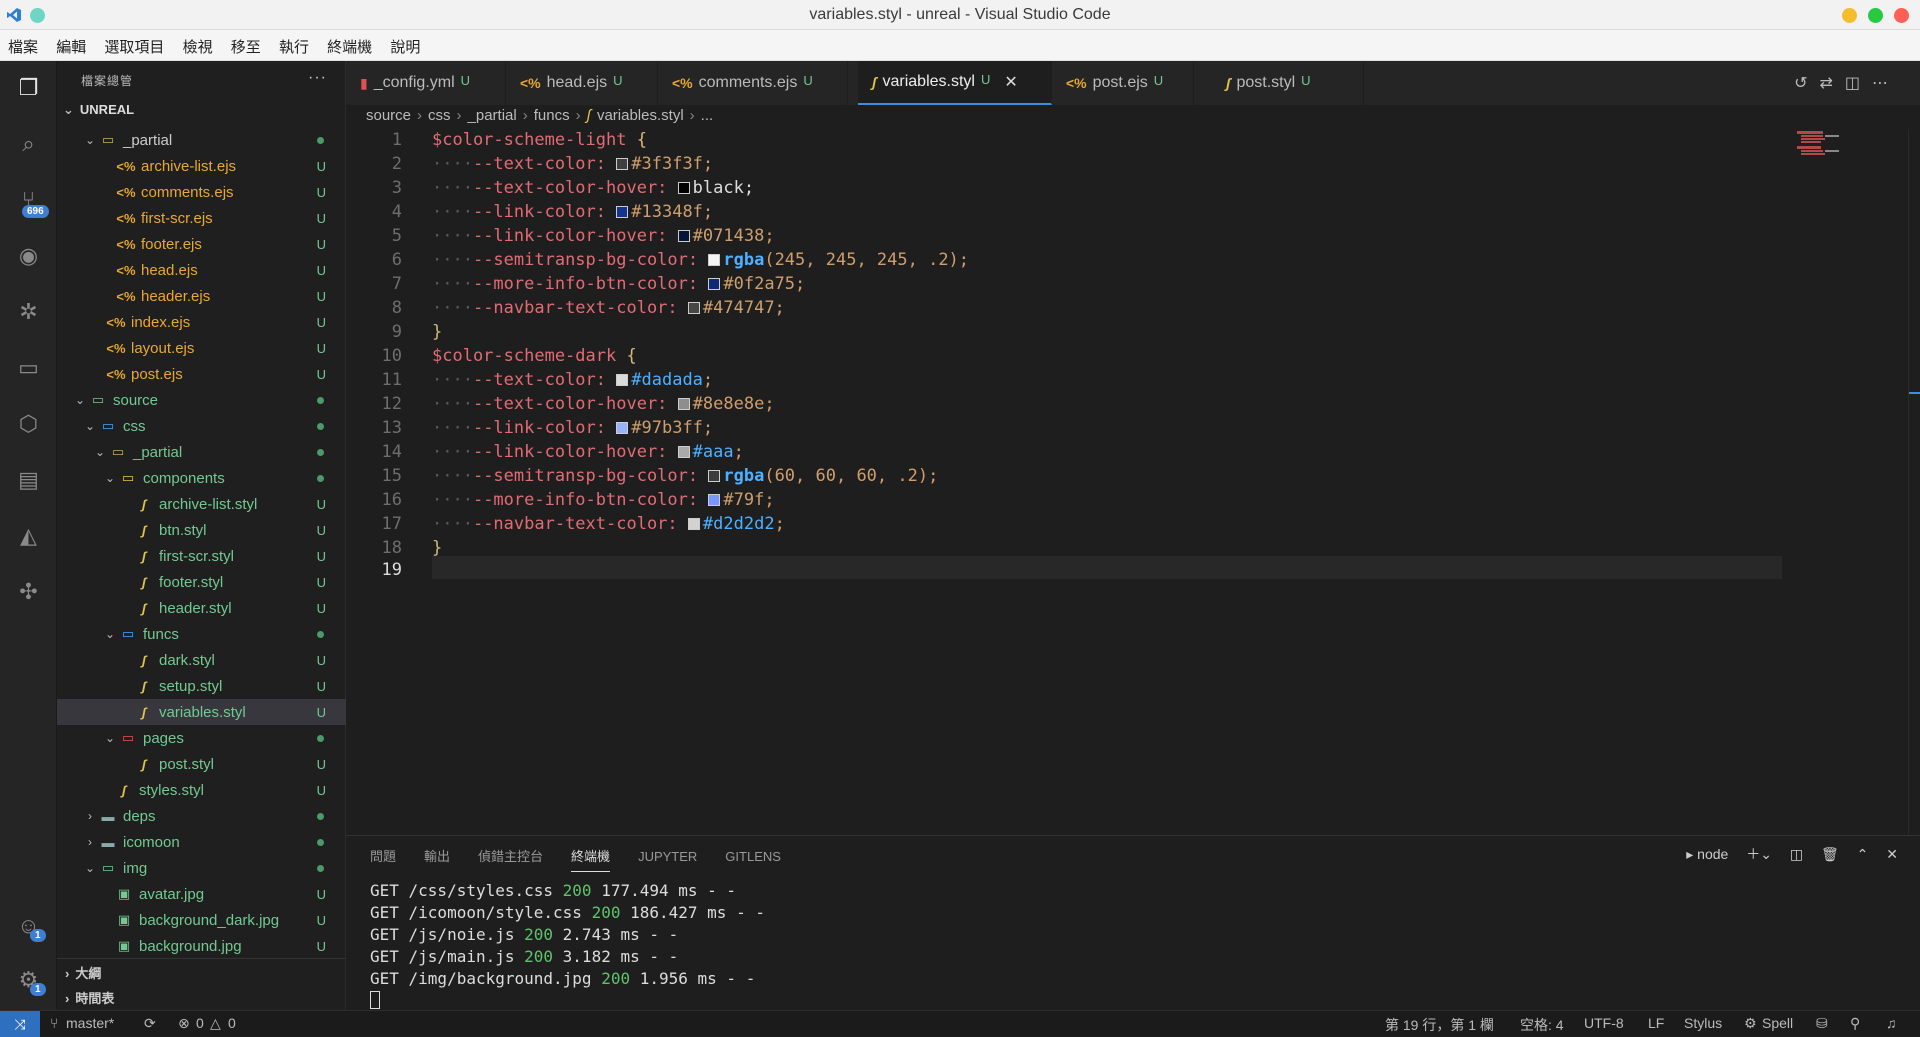 The height and width of the screenshot is (1037, 1920). I want to click on tree-folder: ⌄ ▭ pages, so click(201, 738).